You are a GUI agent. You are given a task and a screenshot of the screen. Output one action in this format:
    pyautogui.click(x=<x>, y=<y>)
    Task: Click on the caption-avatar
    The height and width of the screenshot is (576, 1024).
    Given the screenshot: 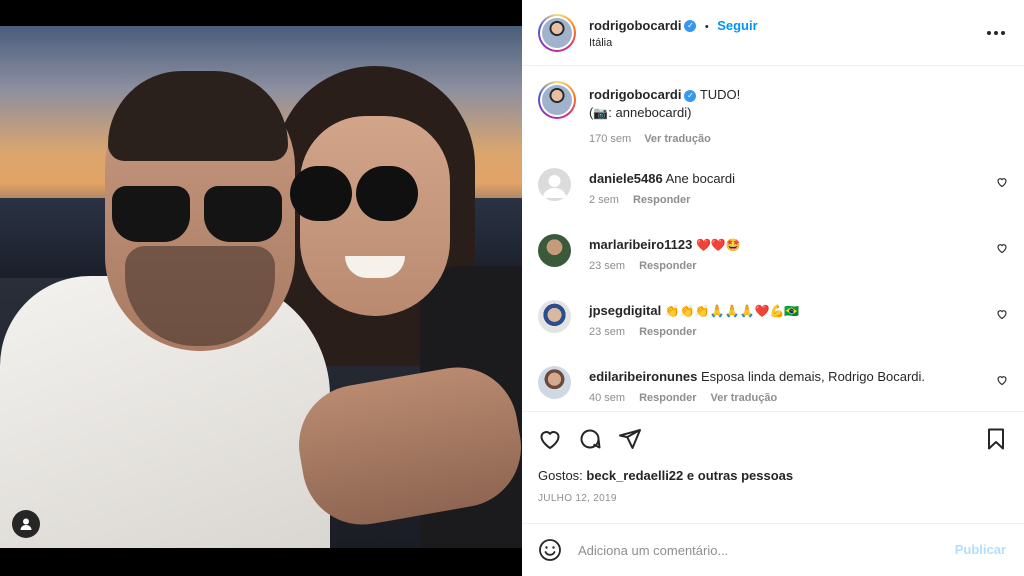 What is the action you would take?
    pyautogui.click(x=557, y=100)
    